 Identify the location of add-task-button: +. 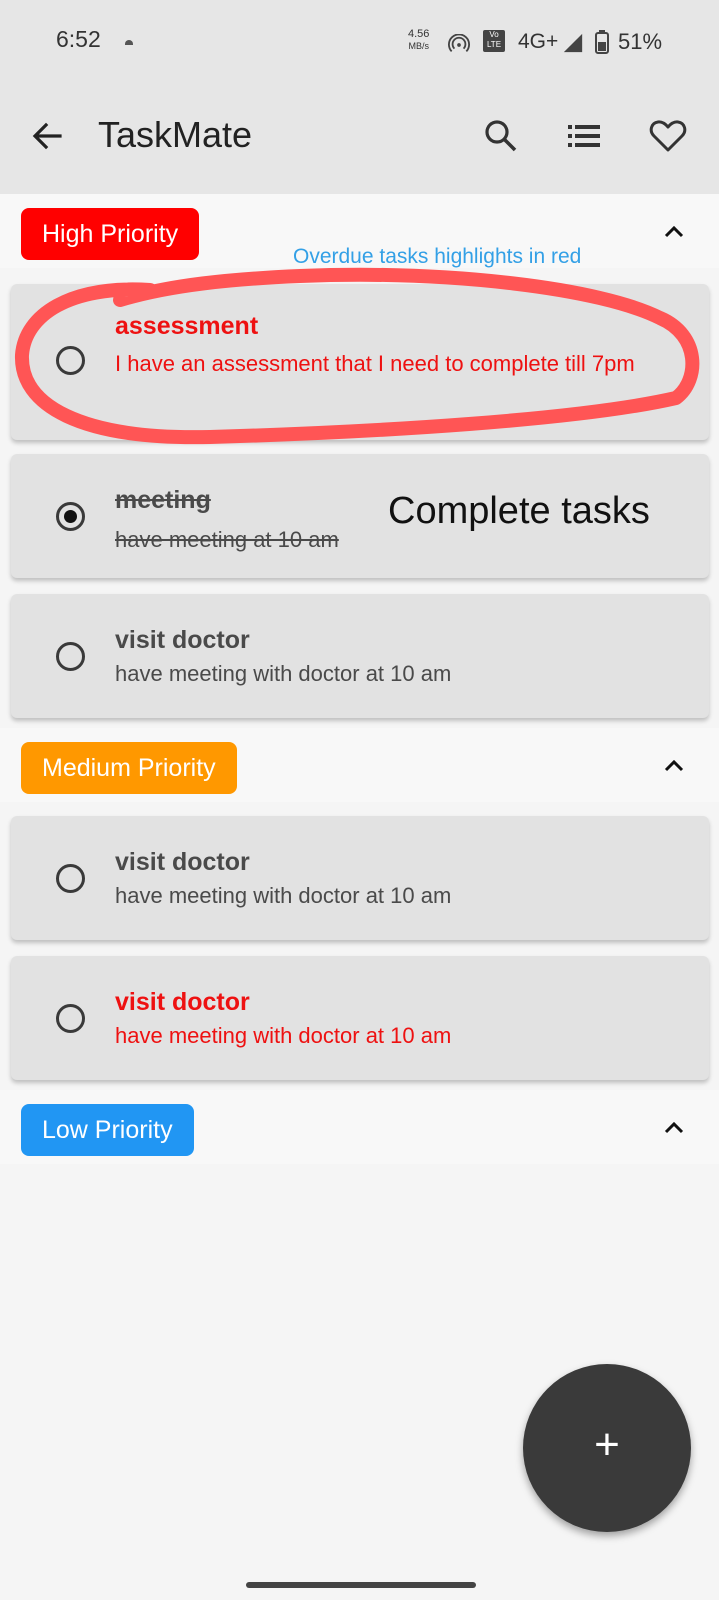
(607, 1448).